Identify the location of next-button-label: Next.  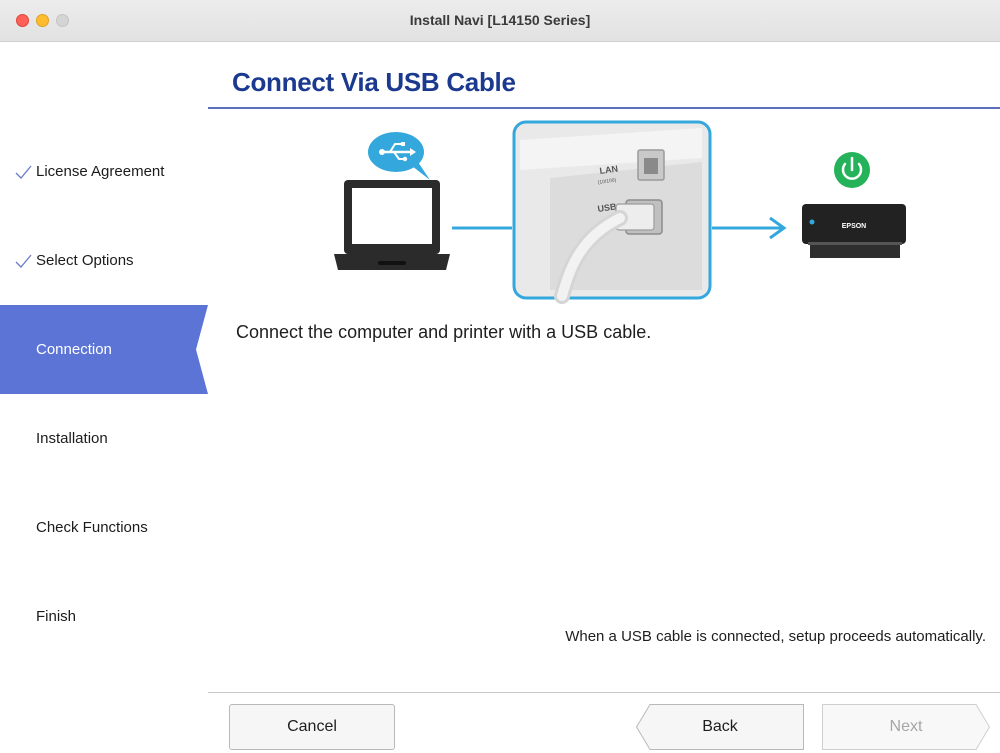
(906, 726).